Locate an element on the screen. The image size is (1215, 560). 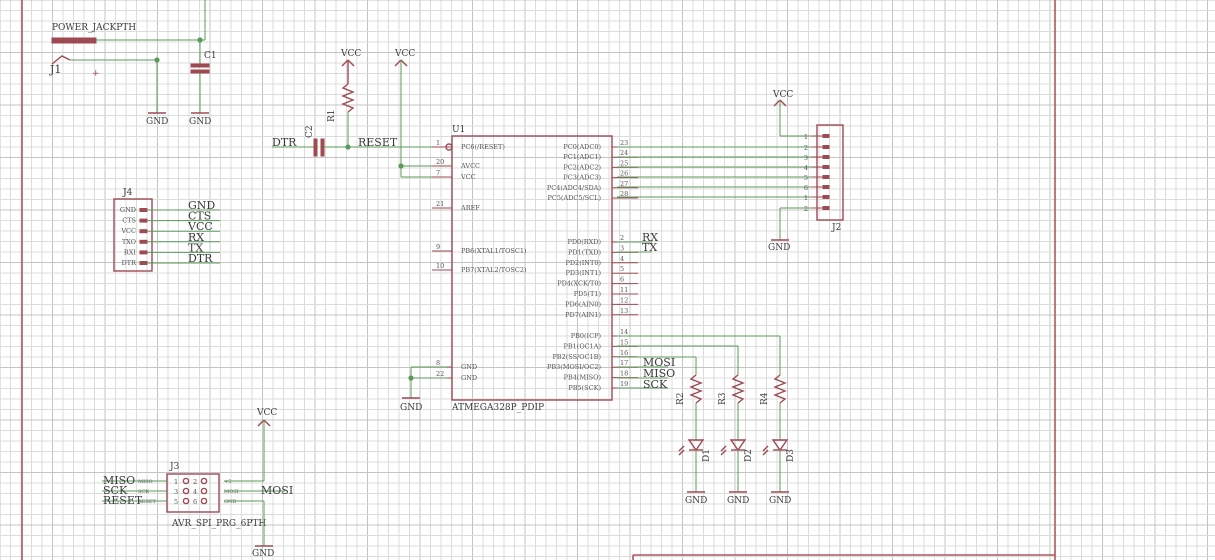
mcu-right-pin-num-mid: 12 is located at coordinates (624, 300).